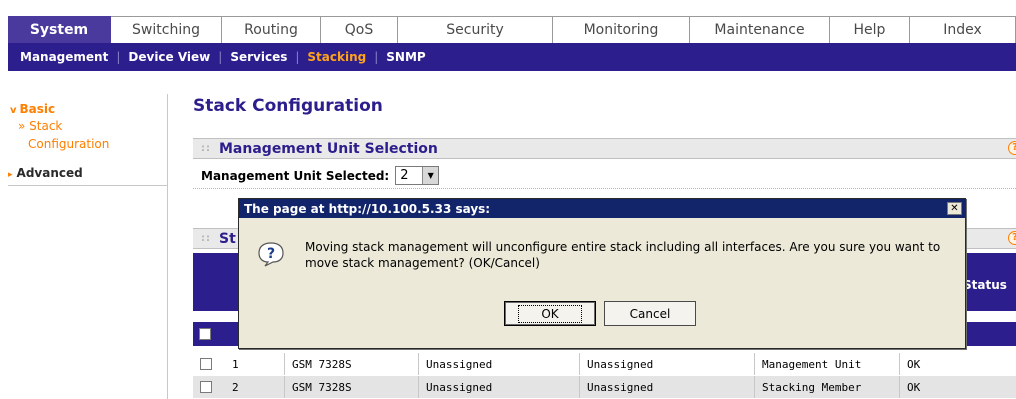 Image resolution: width=1016 pixels, height=399 pixels. Describe the element at coordinates (602, 208) in the screenshot. I see `dialog-title-bar: The page at http://10.100.5.33 says:` at that location.